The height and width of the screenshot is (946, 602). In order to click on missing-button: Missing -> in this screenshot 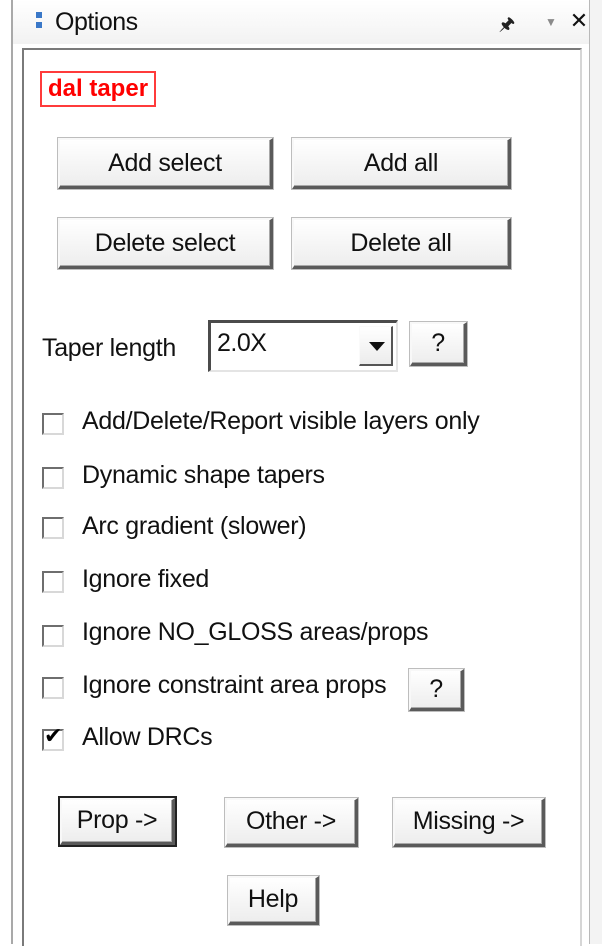, I will do `click(469, 822)`.